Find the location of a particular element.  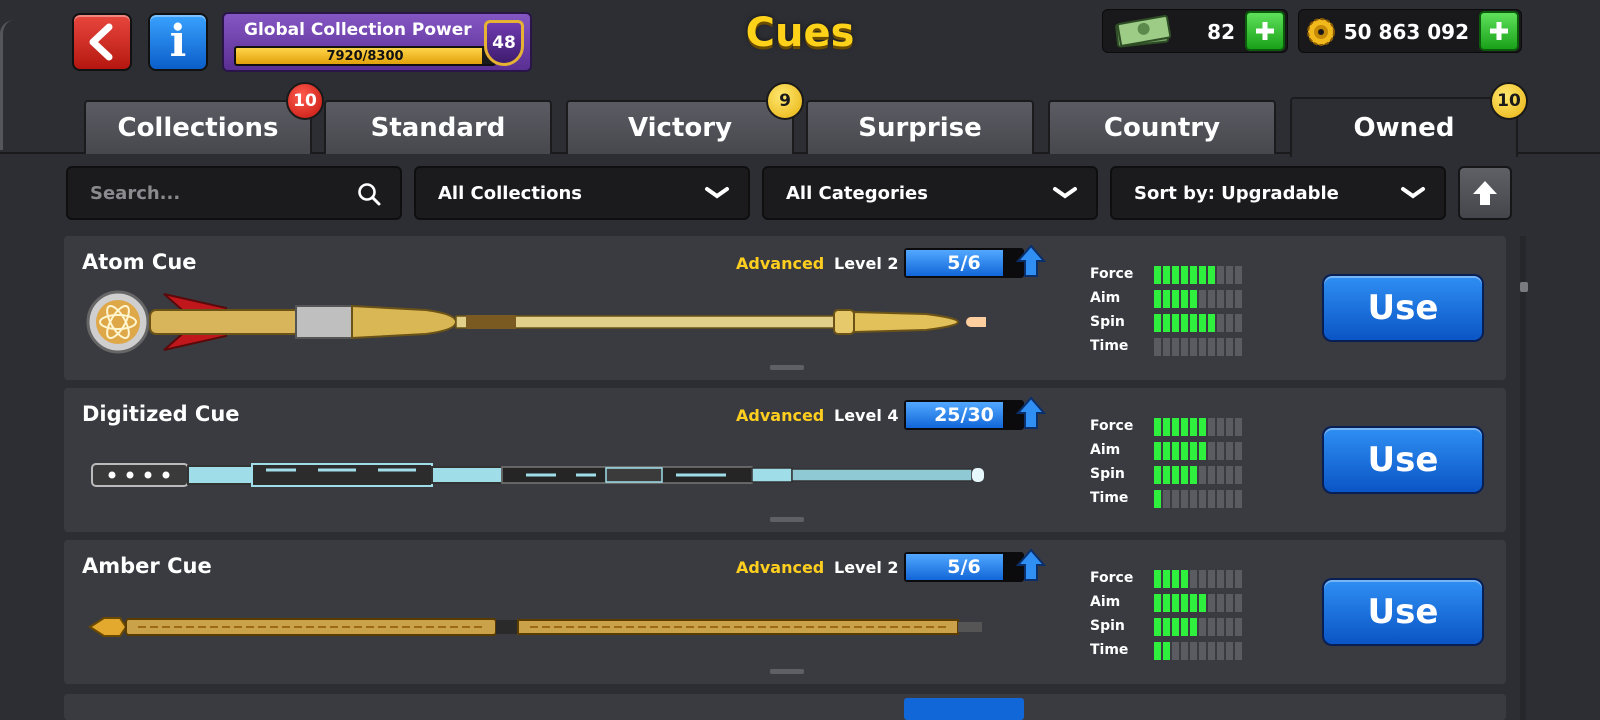

global-collection-power: Global Collection Power 7920/8300 48 is located at coordinates (377, 42).